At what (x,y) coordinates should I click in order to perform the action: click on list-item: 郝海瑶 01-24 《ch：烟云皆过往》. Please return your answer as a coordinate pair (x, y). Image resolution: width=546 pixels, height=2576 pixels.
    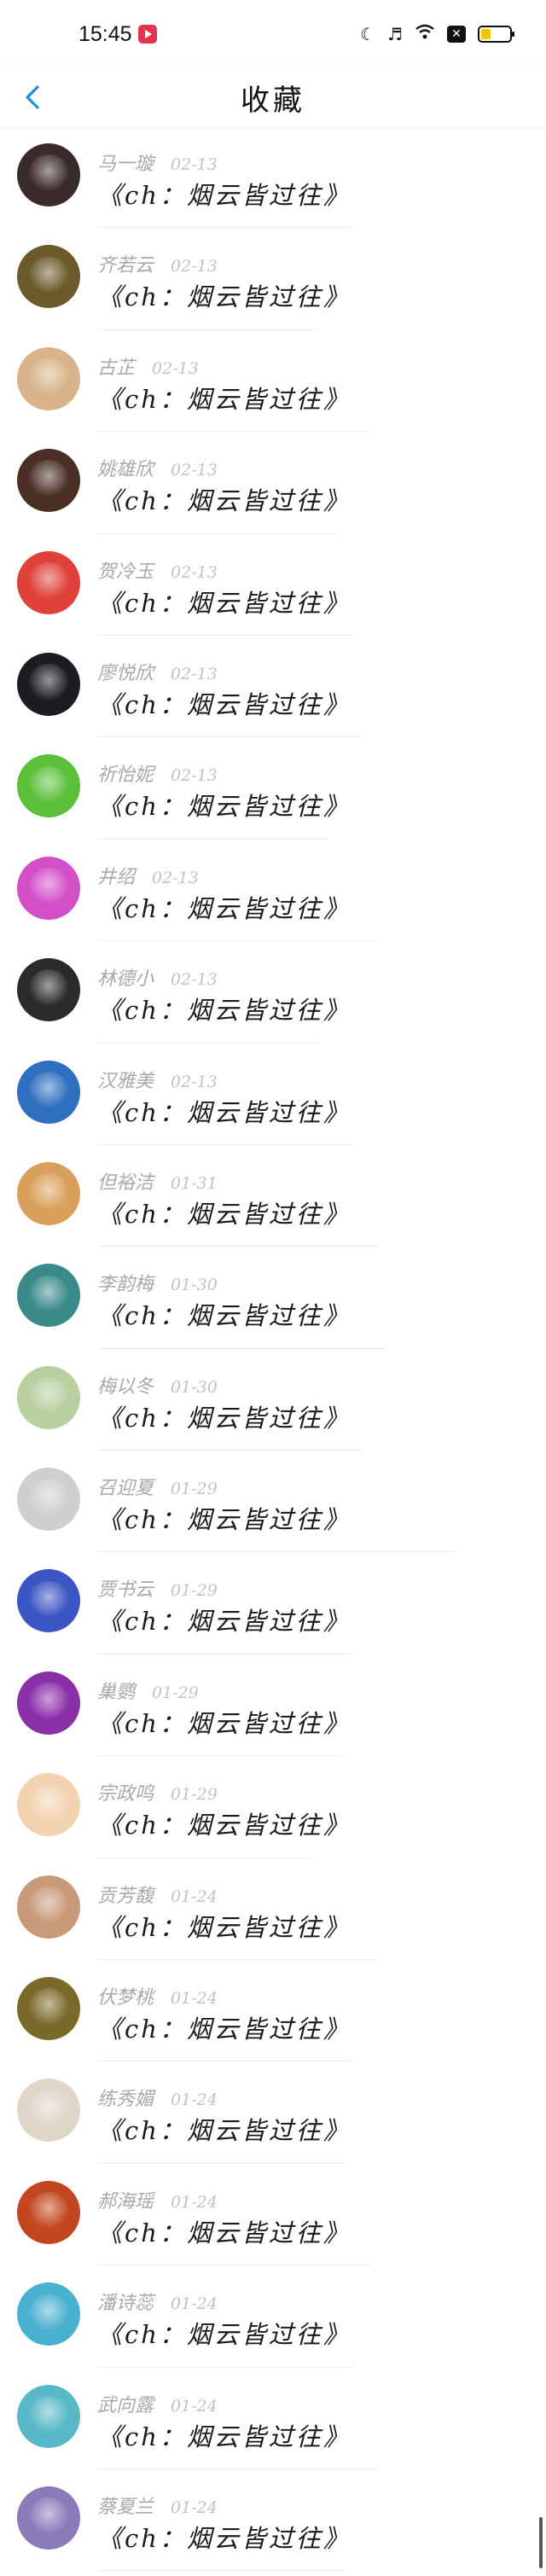
    Looking at the image, I should click on (273, 2215).